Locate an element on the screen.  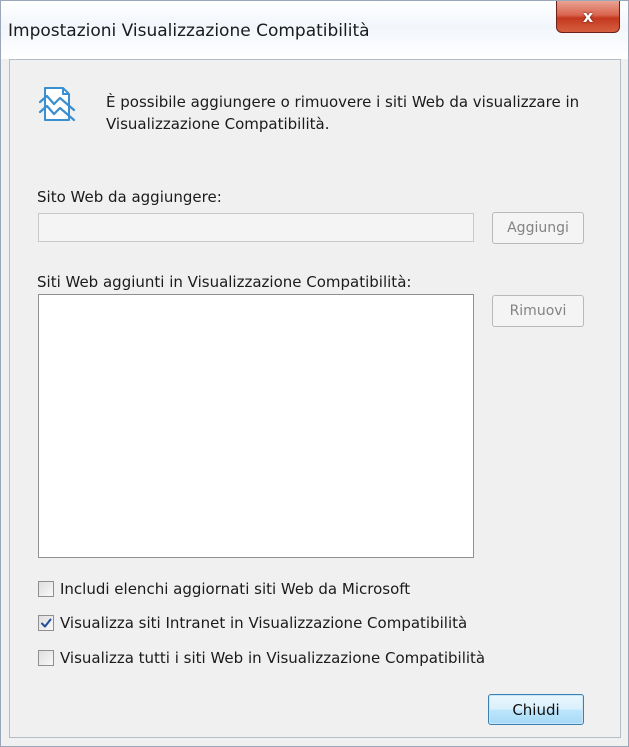
site-input-label: Sito Web da aggiungere: is located at coordinates (129, 197).